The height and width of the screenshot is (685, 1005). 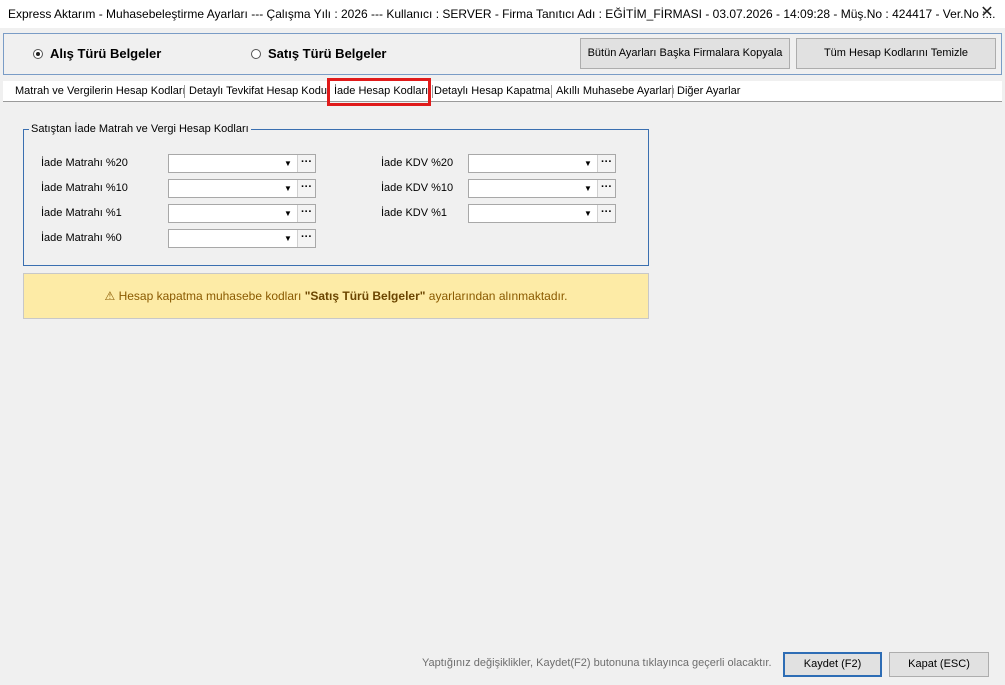 What do you see at coordinates (256, 53) in the screenshot?
I see `radio-unselected-icon` at bounding box center [256, 53].